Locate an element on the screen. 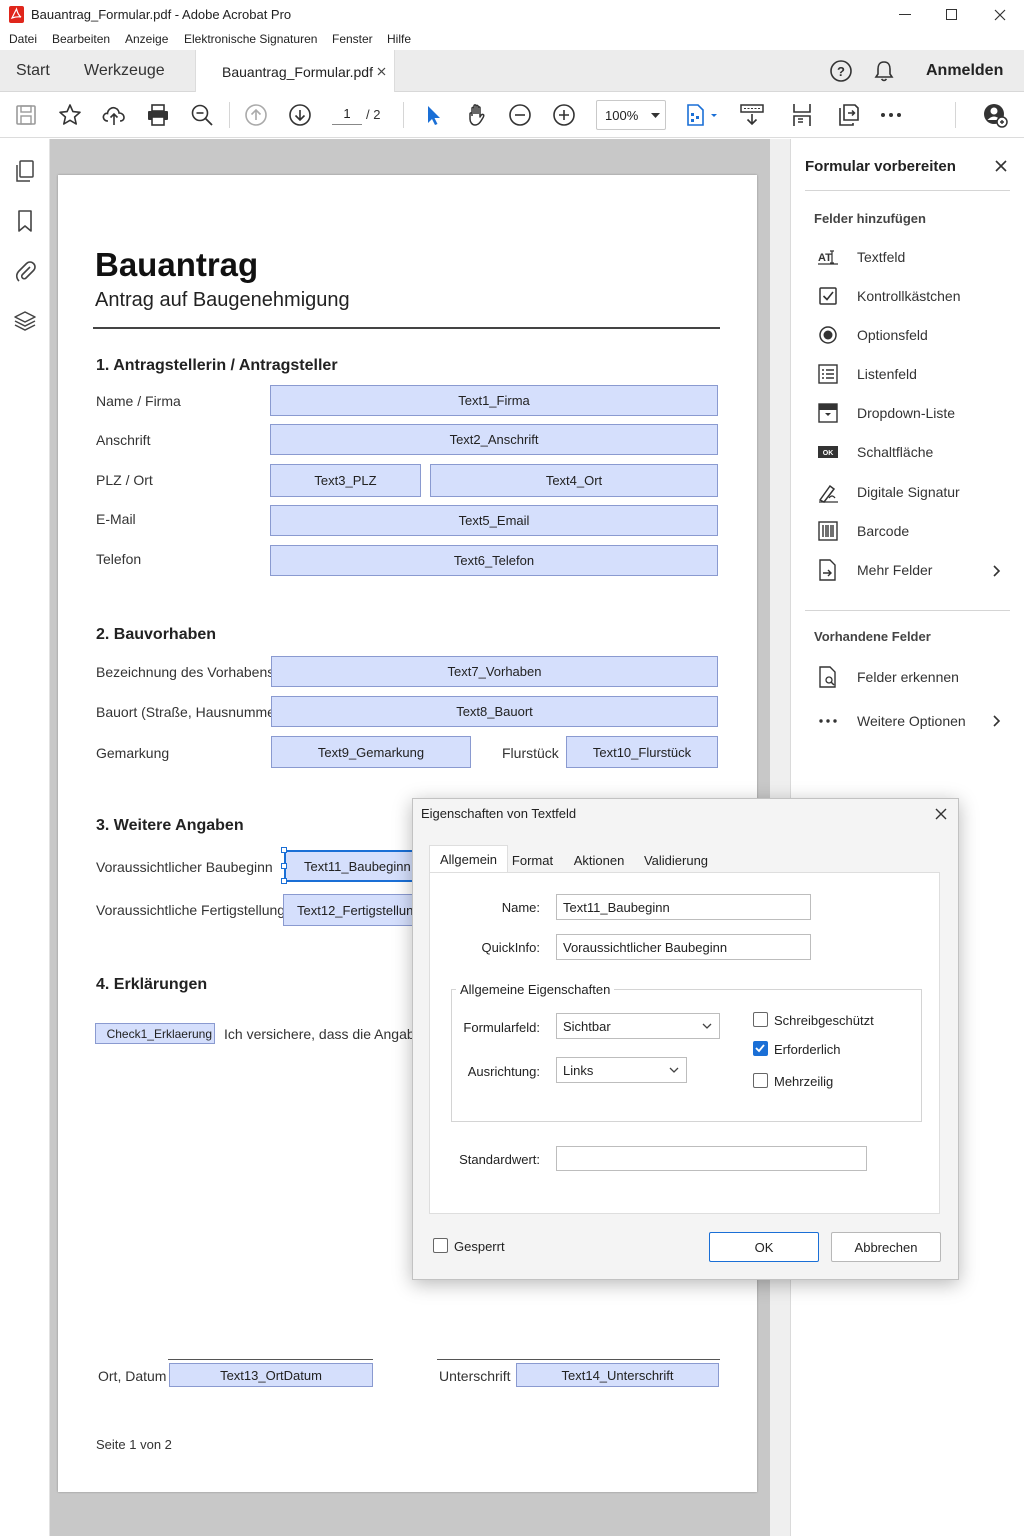  form-field-telefon: Text6_Telefon is located at coordinates (494, 560).